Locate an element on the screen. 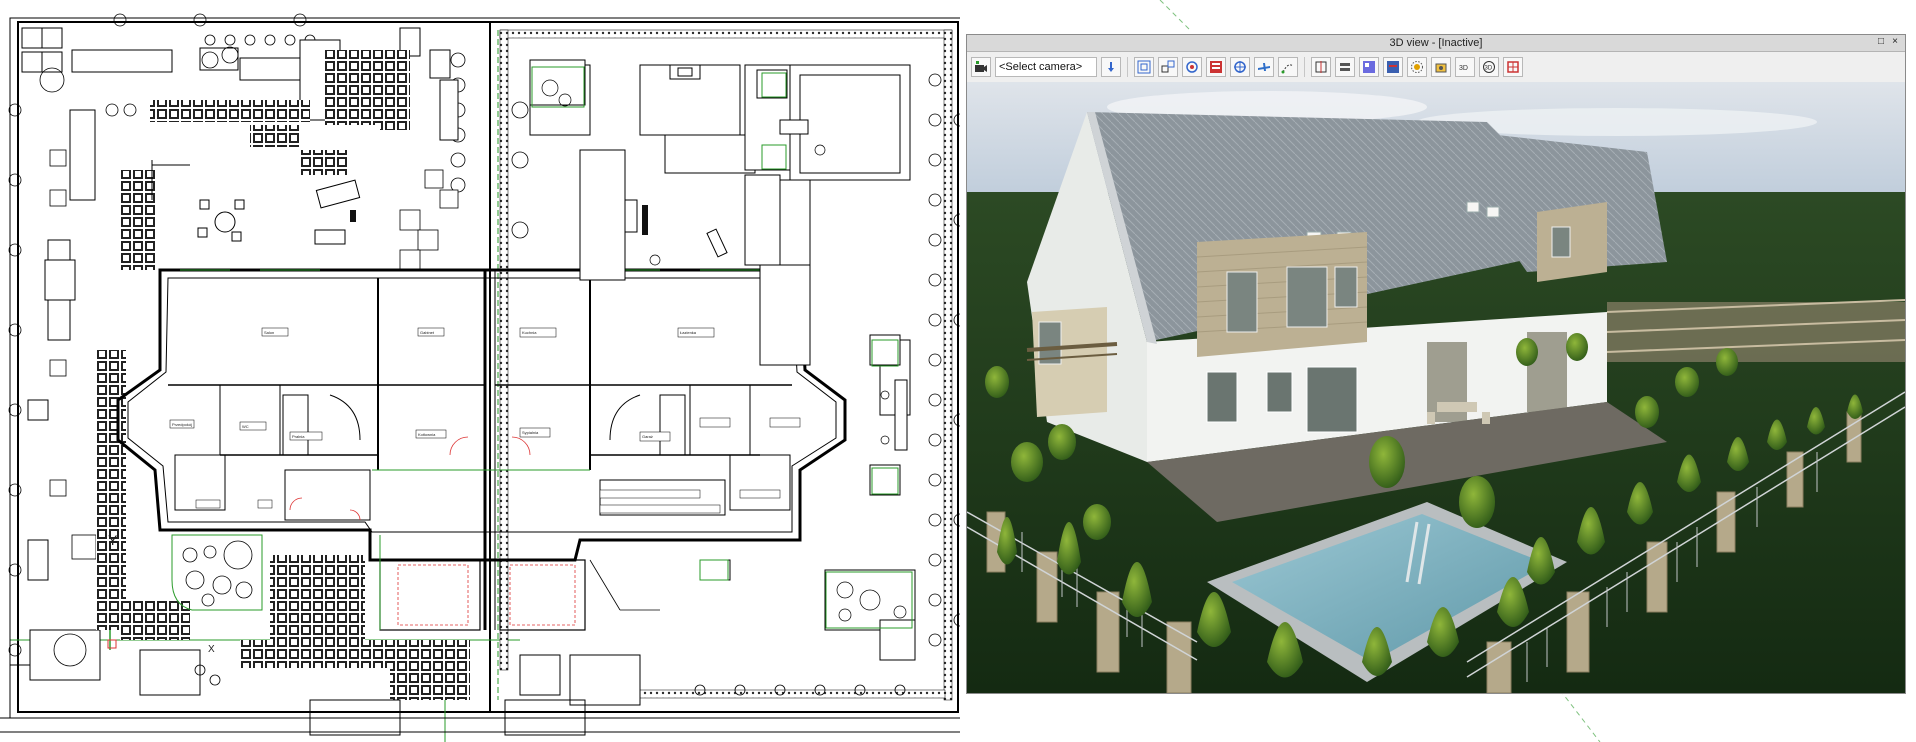 This screenshot has height=742, width=1916. section-icon is located at coordinates (1321, 67).